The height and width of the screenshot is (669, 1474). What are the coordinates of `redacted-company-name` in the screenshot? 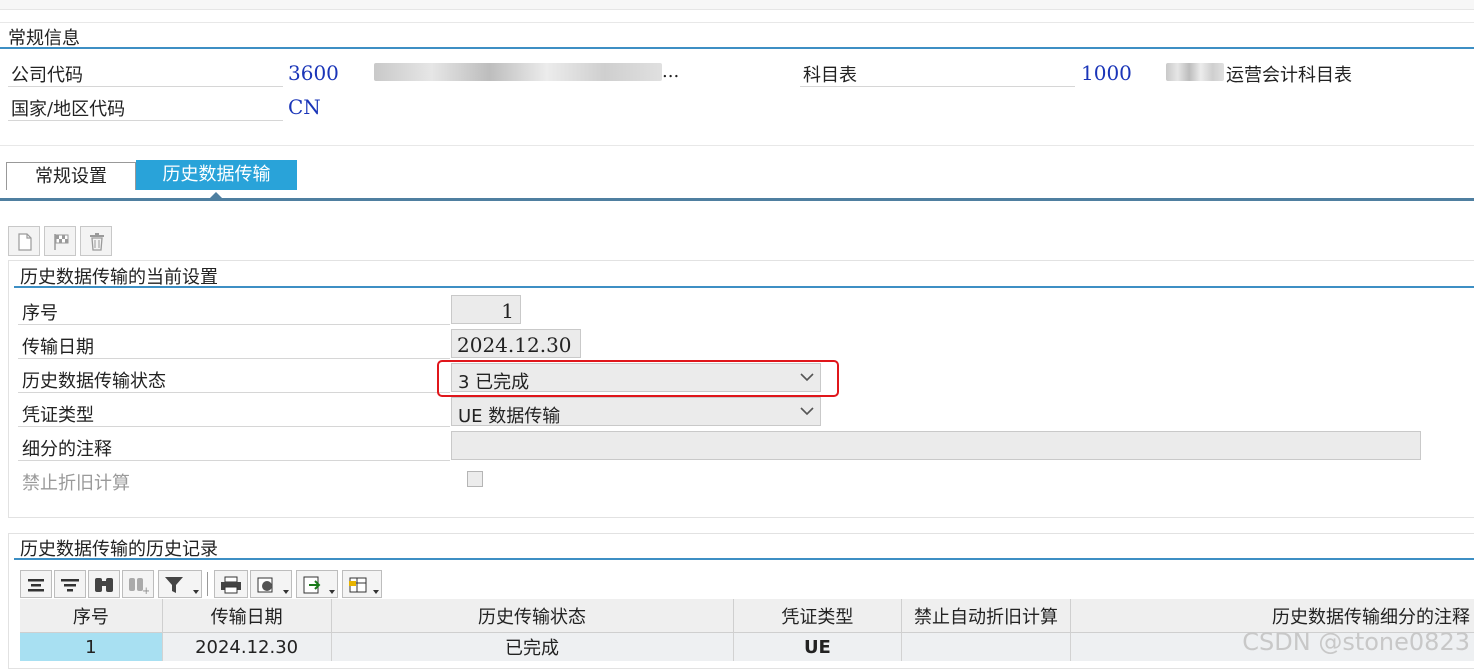 It's located at (518, 72).